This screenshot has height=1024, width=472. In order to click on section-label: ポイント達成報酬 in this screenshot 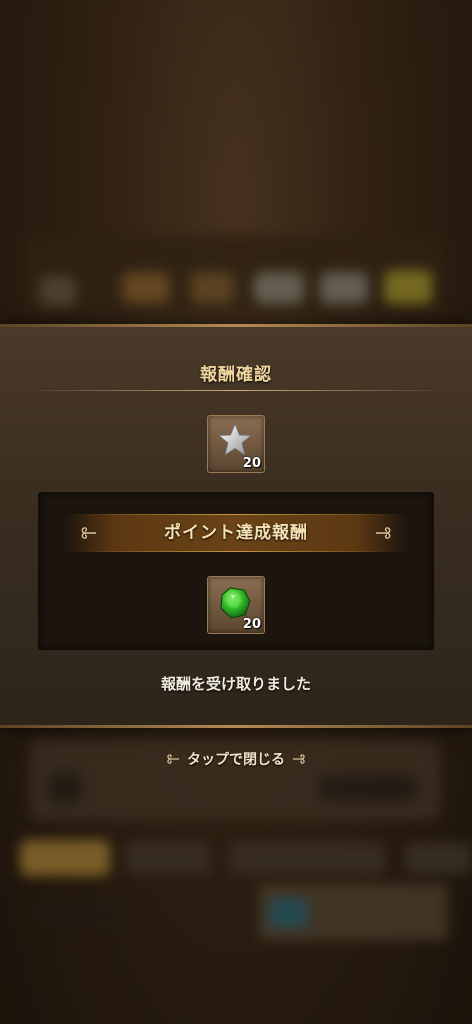, I will do `click(236, 533)`.